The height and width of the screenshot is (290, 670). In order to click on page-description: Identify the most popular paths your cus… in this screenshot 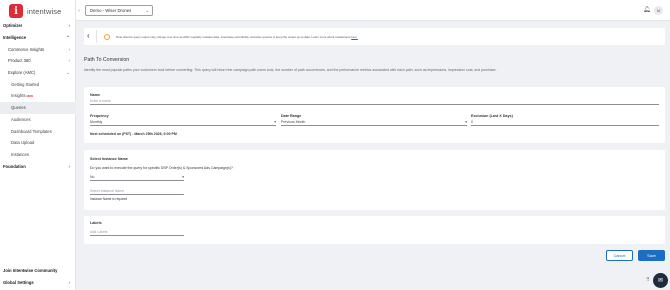, I will do `click(290, 70)`.